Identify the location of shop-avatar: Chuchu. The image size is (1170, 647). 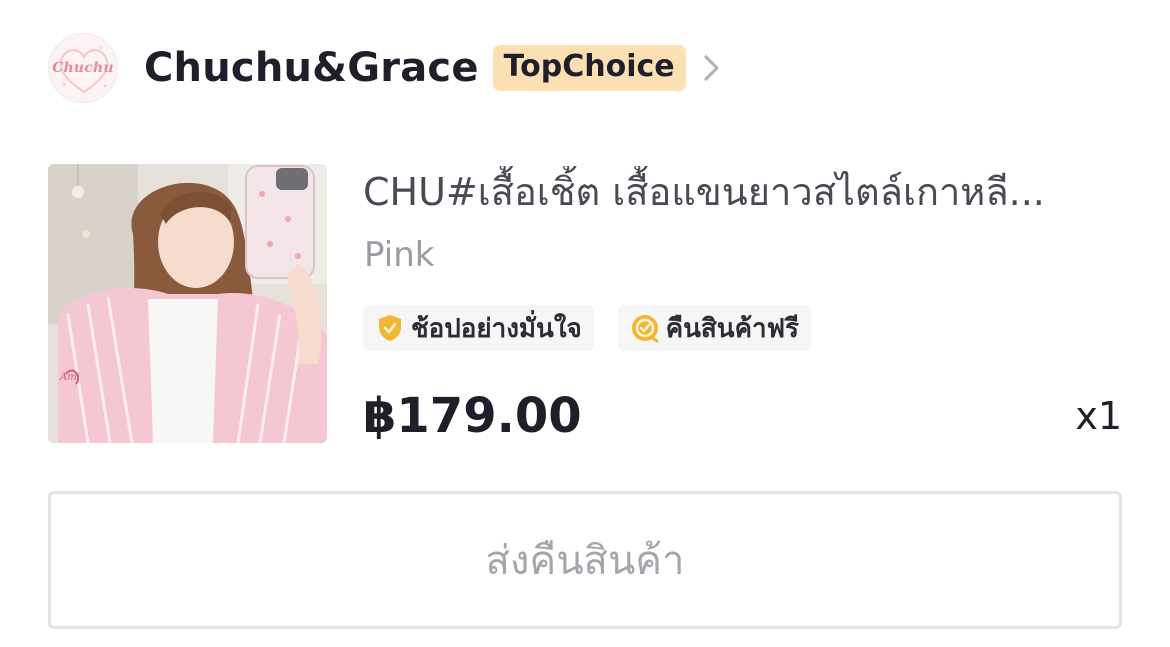
(83, 68).